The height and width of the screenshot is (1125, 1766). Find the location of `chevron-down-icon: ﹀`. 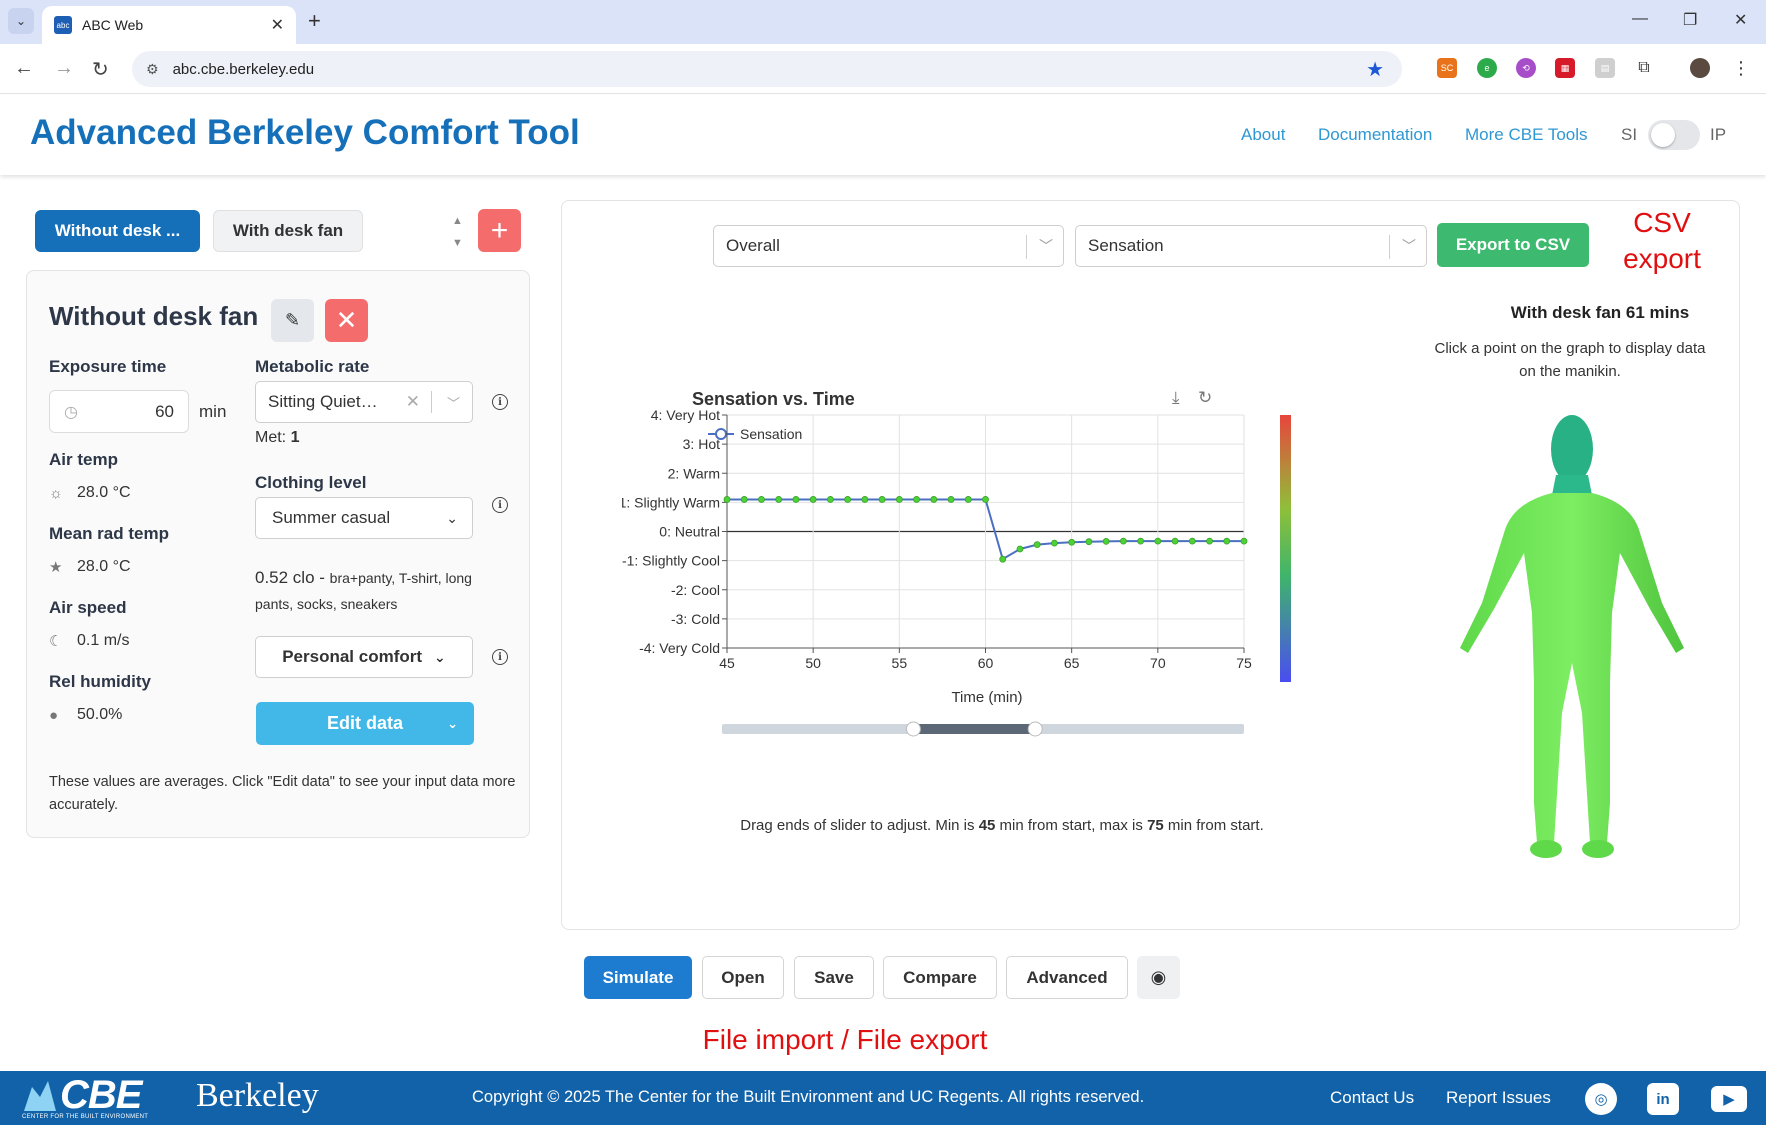

chevron-down-icon: ﹀ is located at coordinates (453, 402).